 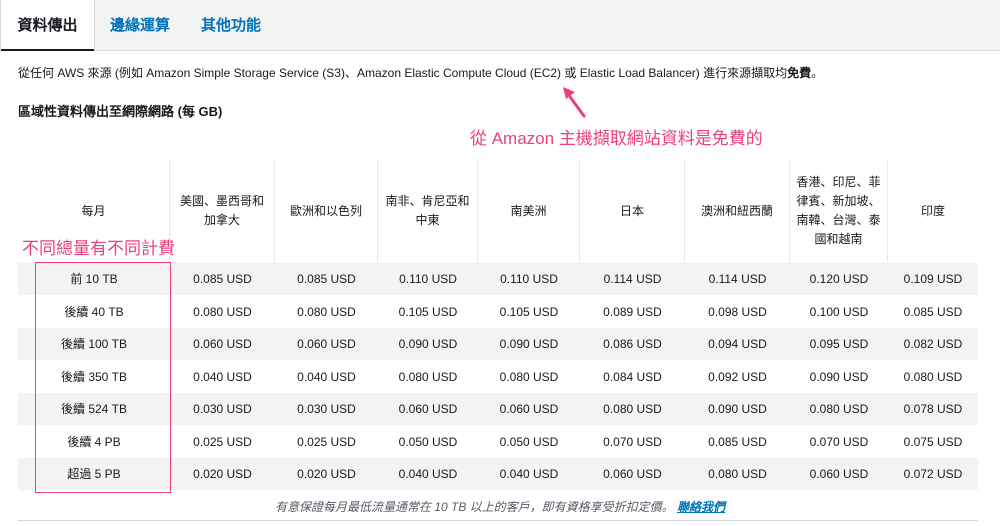 What do you see at coordinates (47, 26) in the screenshot?
I see `tab-data-transfer-out: 資料傳出` at bounding box center [47, 26].